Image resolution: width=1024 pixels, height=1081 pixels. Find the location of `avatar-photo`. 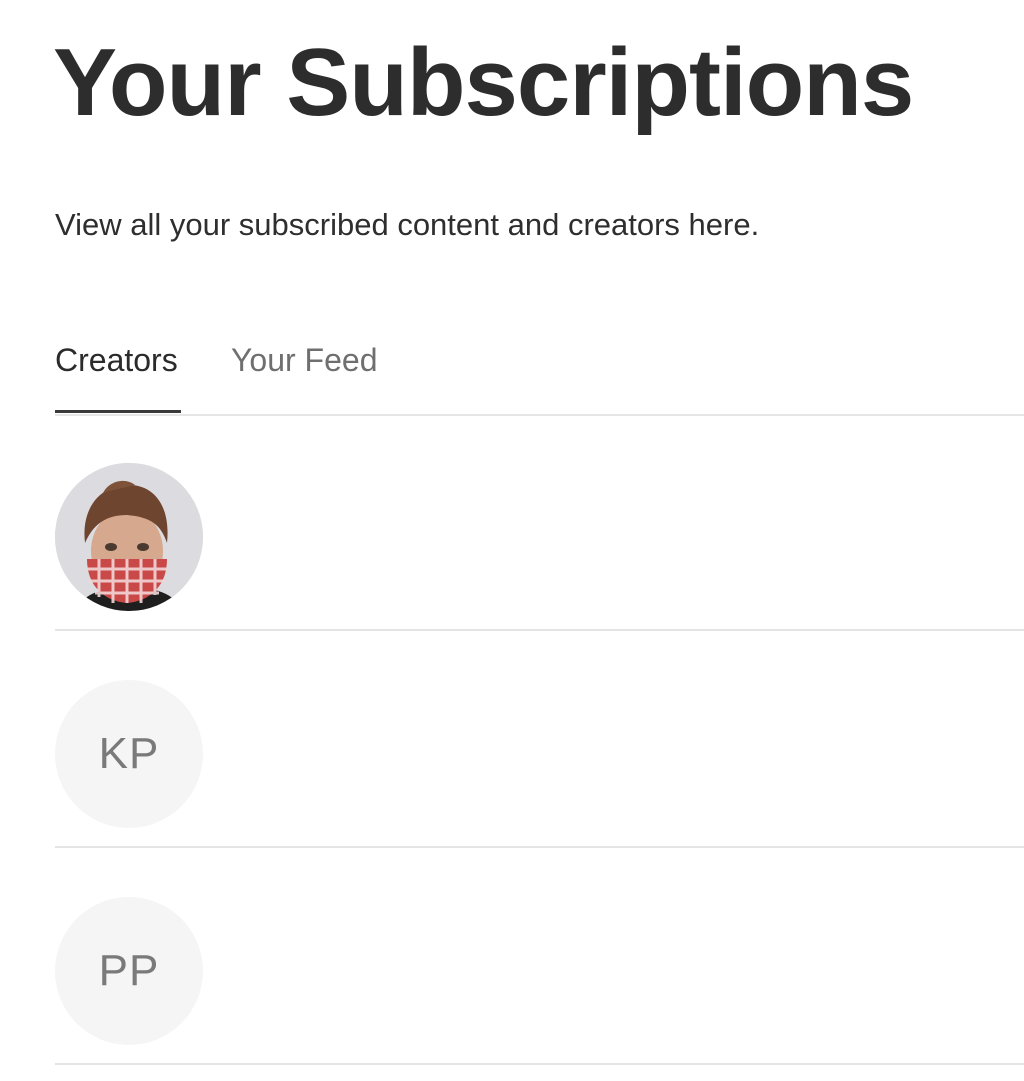

avatar-photo is located at coordinates (129, 537).